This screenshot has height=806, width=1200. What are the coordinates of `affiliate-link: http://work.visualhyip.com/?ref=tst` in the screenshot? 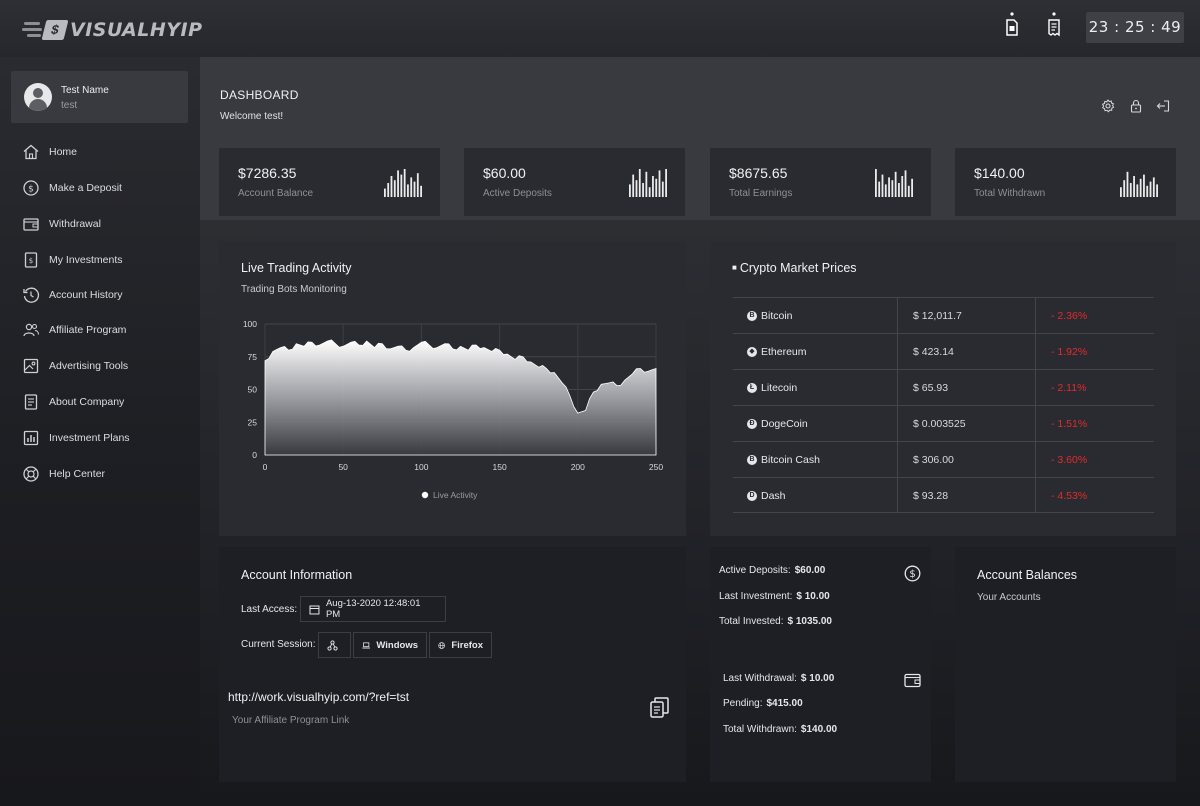 It's located at (318, 697).